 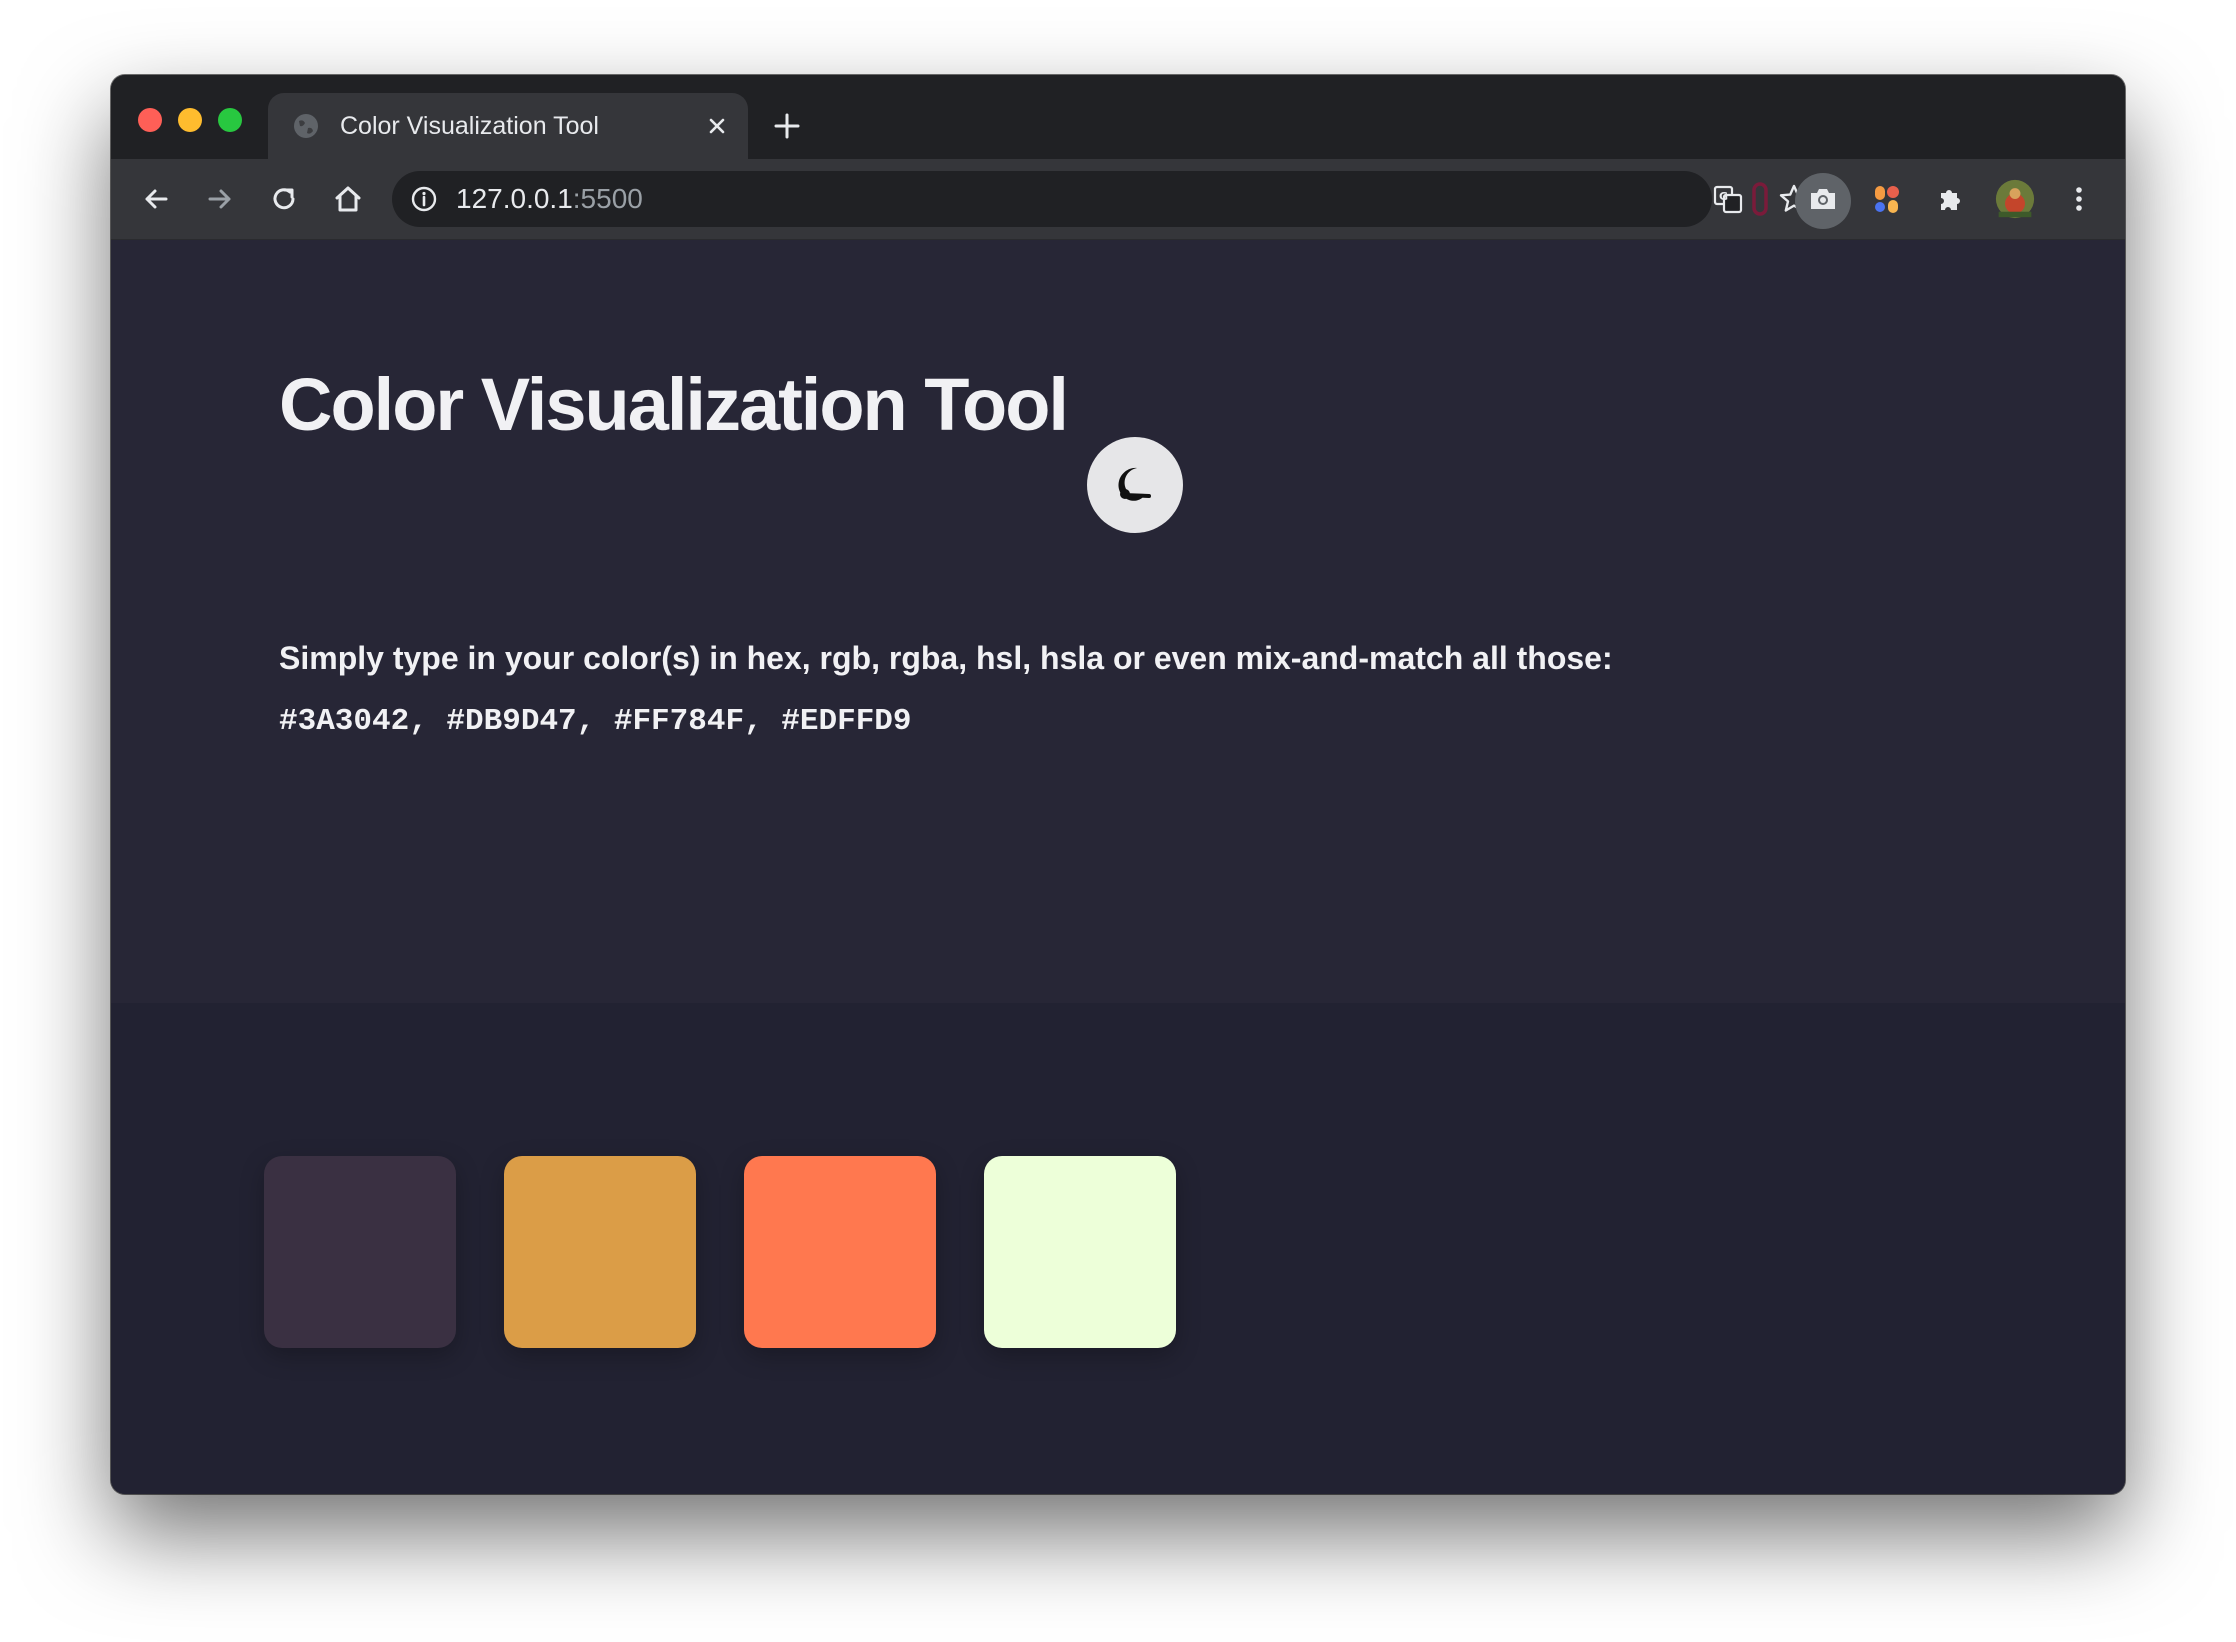 I want to click on browser-toolbar: 127.0.0.1:5500 G, so click(x=1118, y=199).